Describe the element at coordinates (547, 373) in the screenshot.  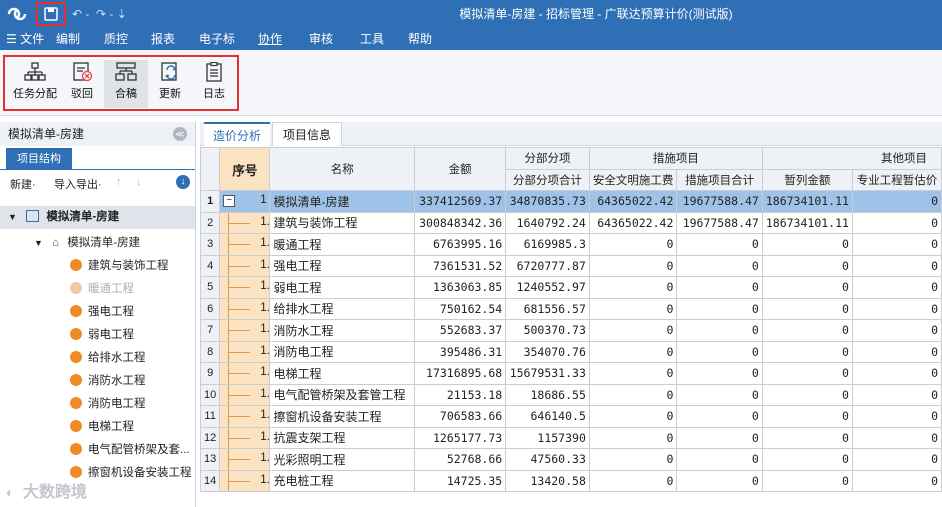
I see `fbfx-total-cell: 15679531.33` at that location.